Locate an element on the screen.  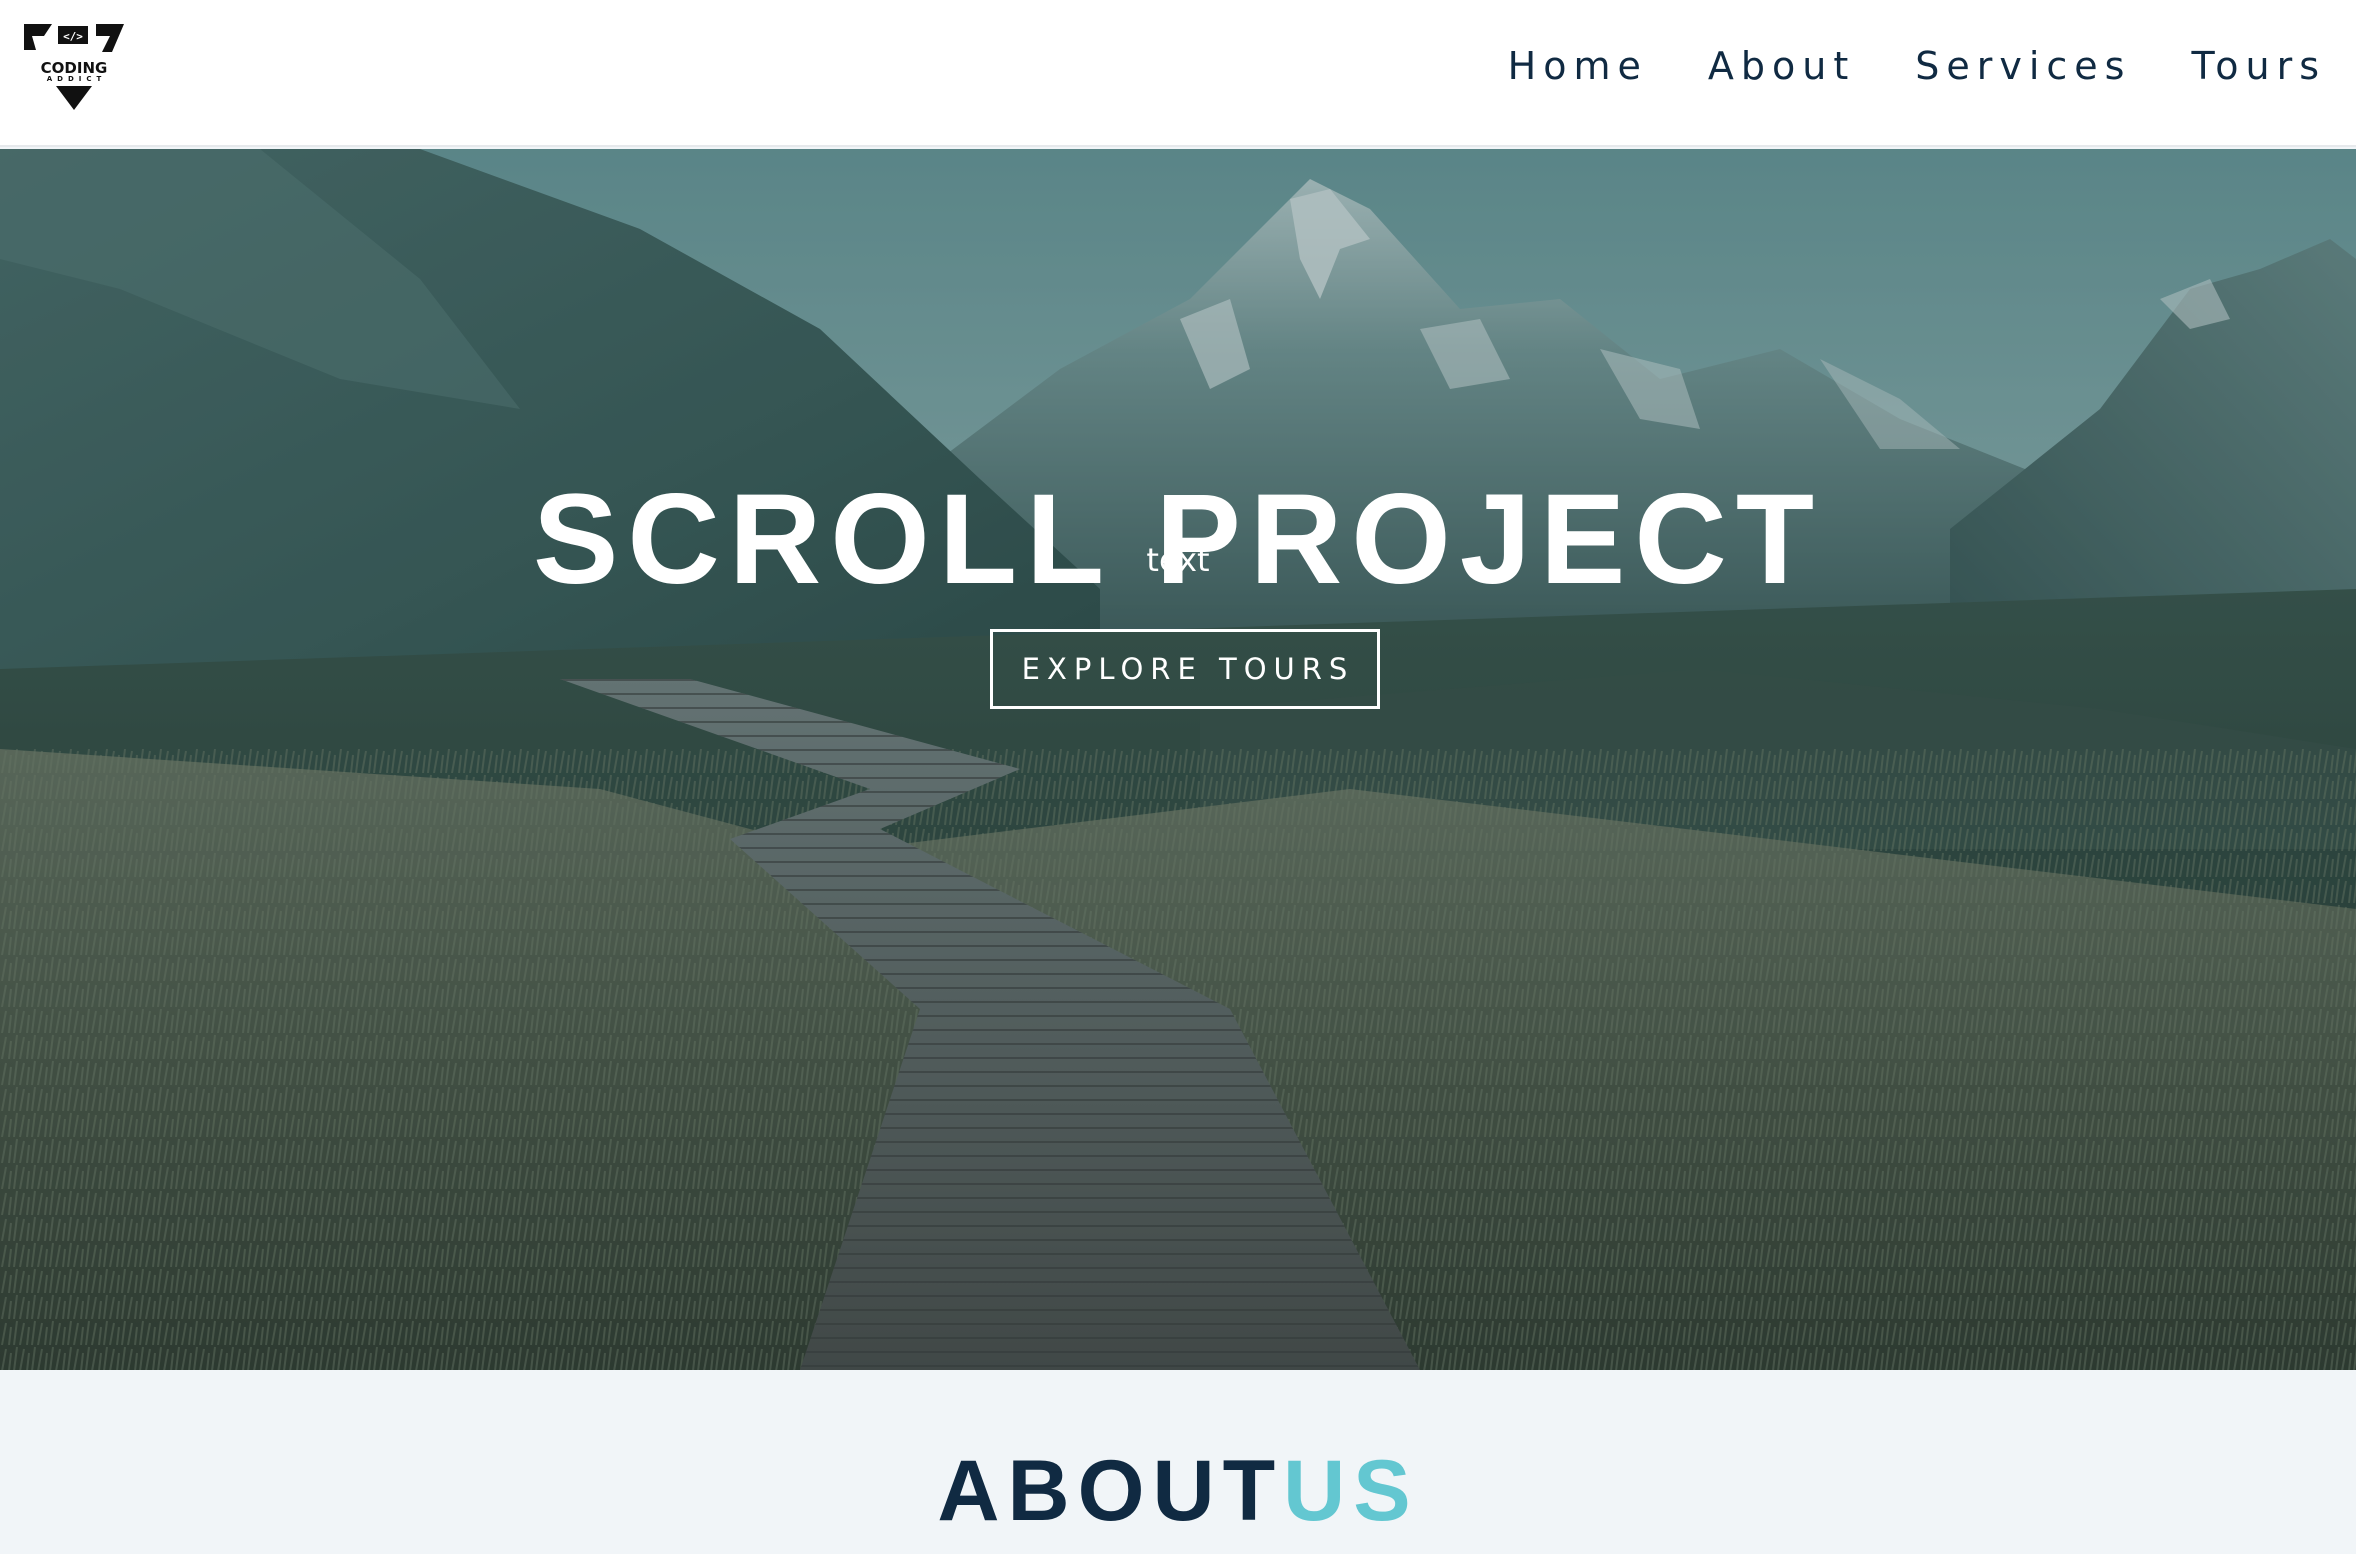
about-title: ABOUTUS is located at coordinates (1178, 1491).